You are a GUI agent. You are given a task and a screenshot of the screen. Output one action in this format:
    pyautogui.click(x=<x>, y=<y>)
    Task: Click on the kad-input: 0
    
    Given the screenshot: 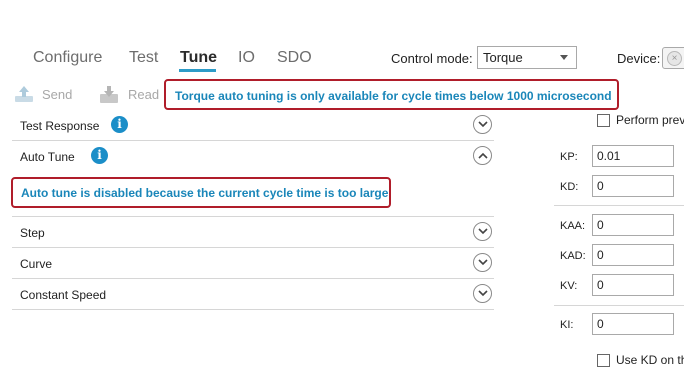 What is the action you would take?
    pyautogui.click(x=633, y=255)
    